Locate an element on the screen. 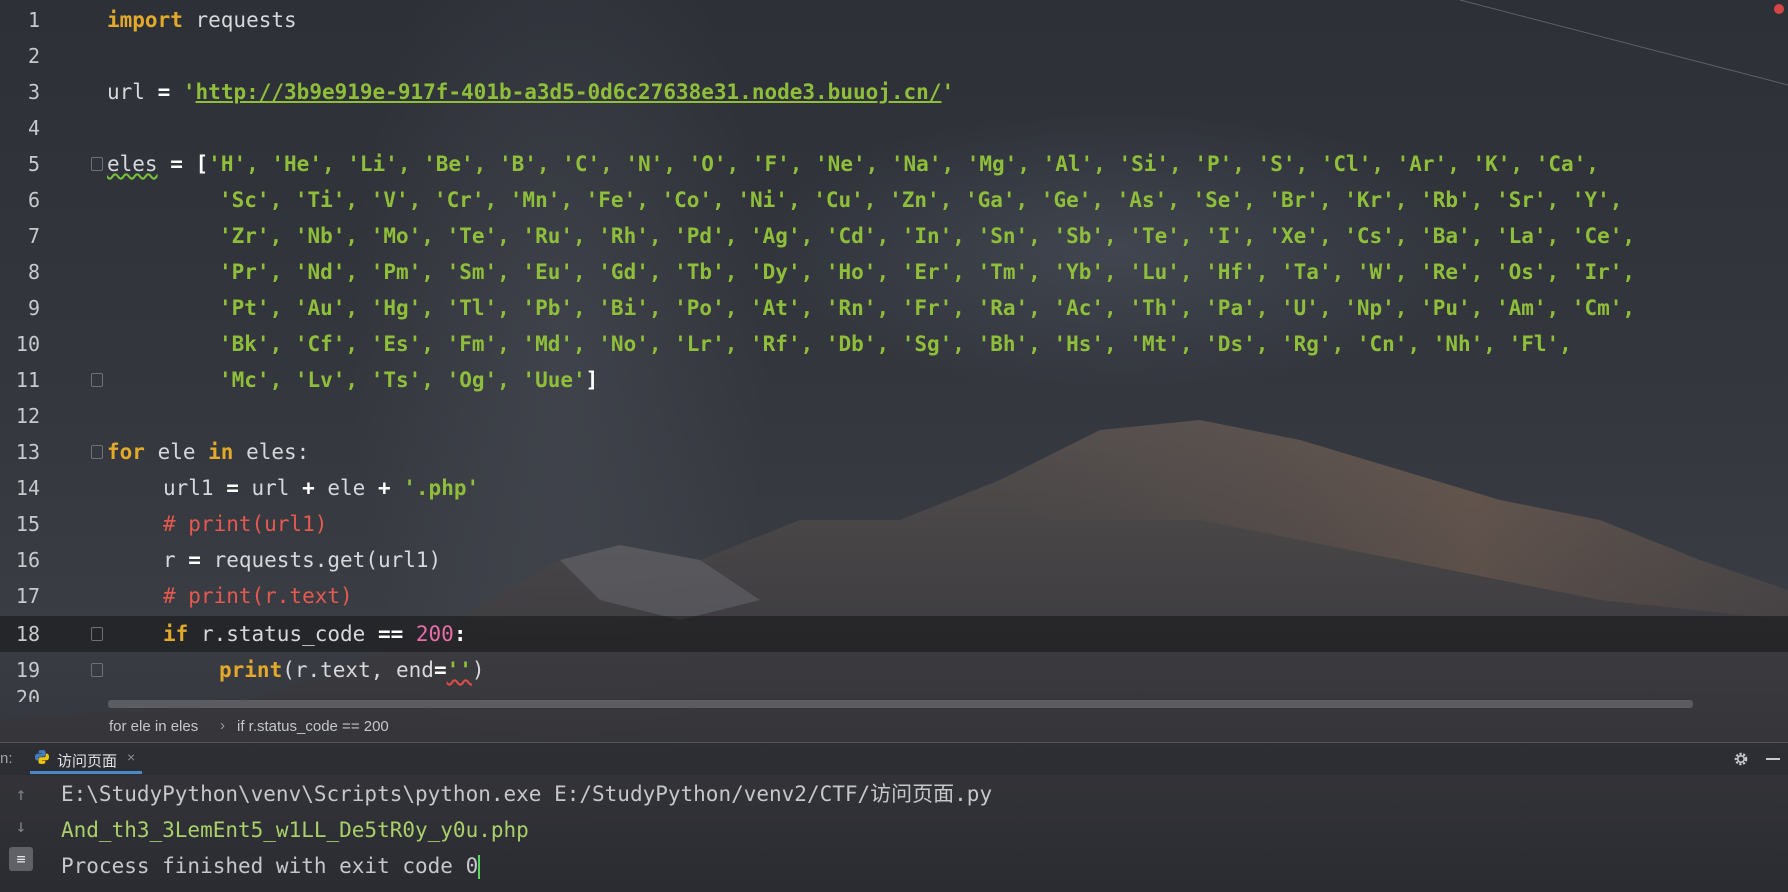  console-exit-line: Process finished with exit code 0 is located at coordinates (271, 866).